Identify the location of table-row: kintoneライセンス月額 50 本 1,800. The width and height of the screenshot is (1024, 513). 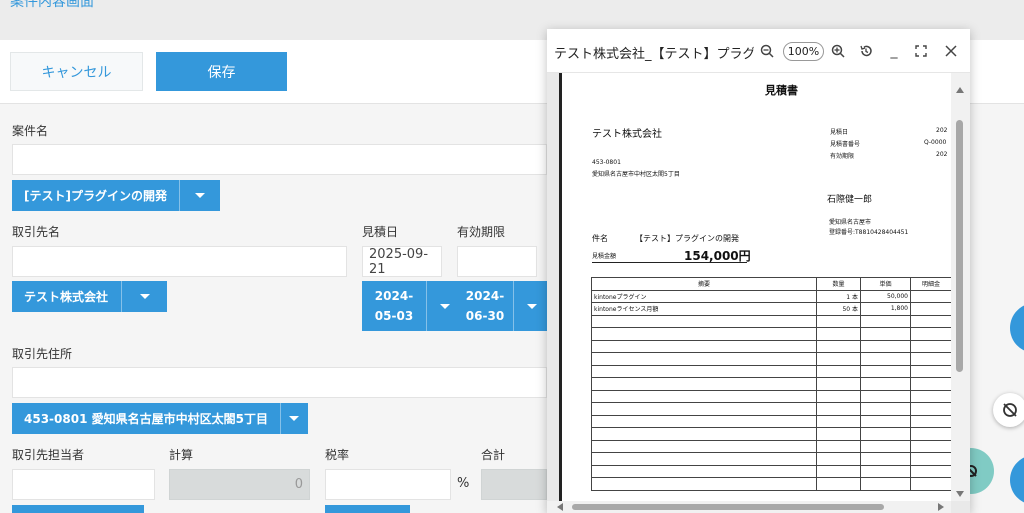
(771, 309).